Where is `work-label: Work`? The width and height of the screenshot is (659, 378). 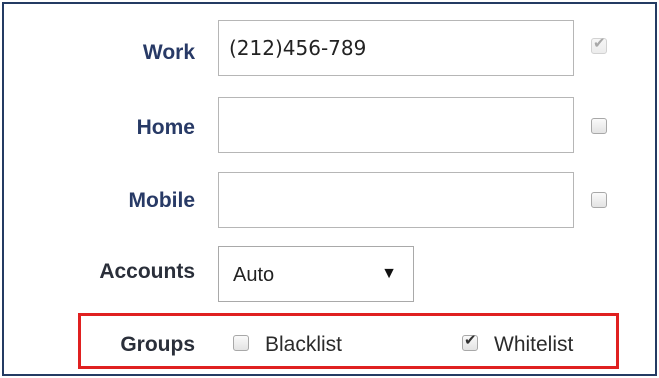 work-label: Work is located at coordinates (168, 52).